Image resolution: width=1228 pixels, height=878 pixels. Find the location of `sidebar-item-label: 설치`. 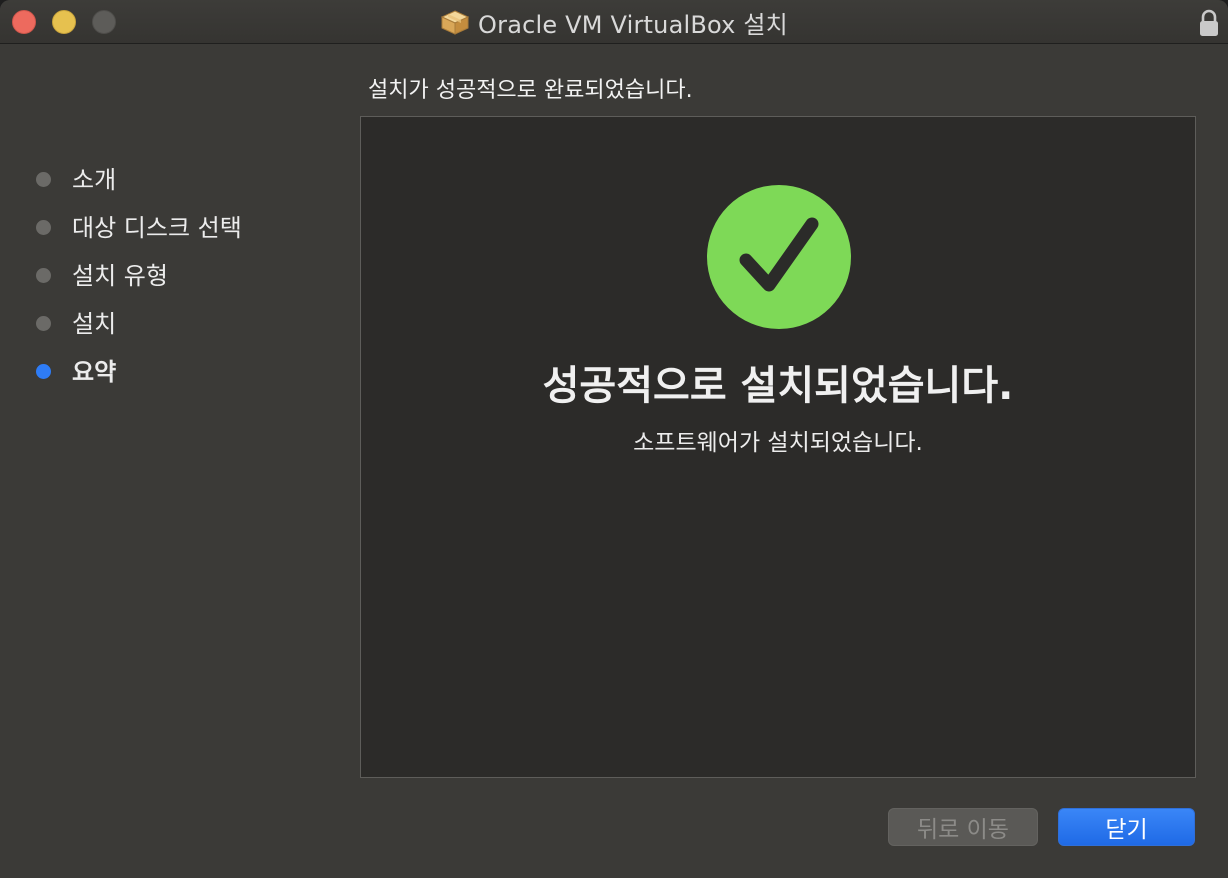

sidebar-item-label: 설치 is located at coordinates (94, 324).